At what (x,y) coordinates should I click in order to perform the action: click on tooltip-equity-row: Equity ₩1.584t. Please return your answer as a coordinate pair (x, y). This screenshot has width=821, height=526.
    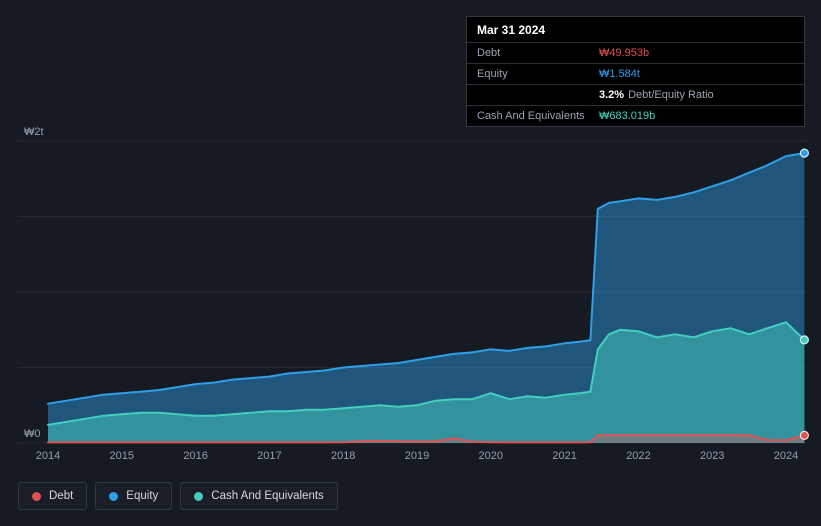
    Looking at the image, I should click on (635, 74).